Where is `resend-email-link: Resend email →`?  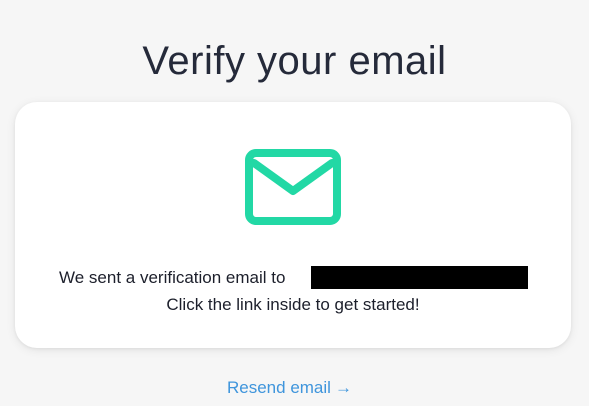 resend-email-link: Resend email → is located at coordinates (289, 388).